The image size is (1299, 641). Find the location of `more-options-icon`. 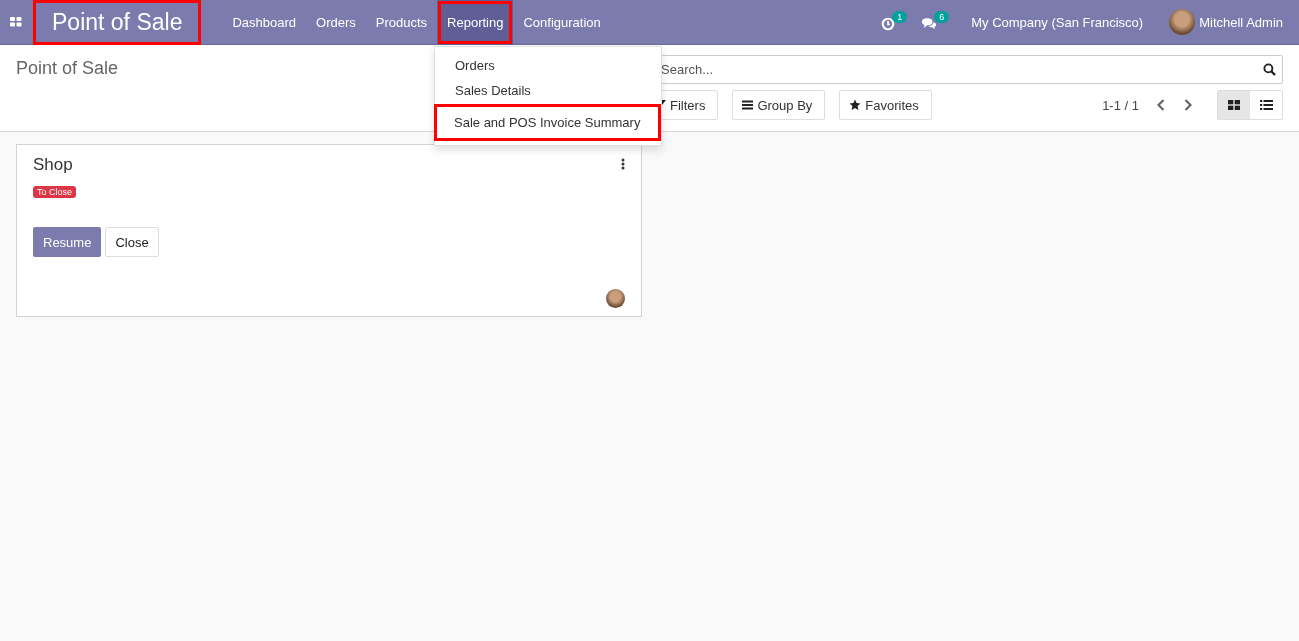

more-options-icon is located at coordinates (623, 164).